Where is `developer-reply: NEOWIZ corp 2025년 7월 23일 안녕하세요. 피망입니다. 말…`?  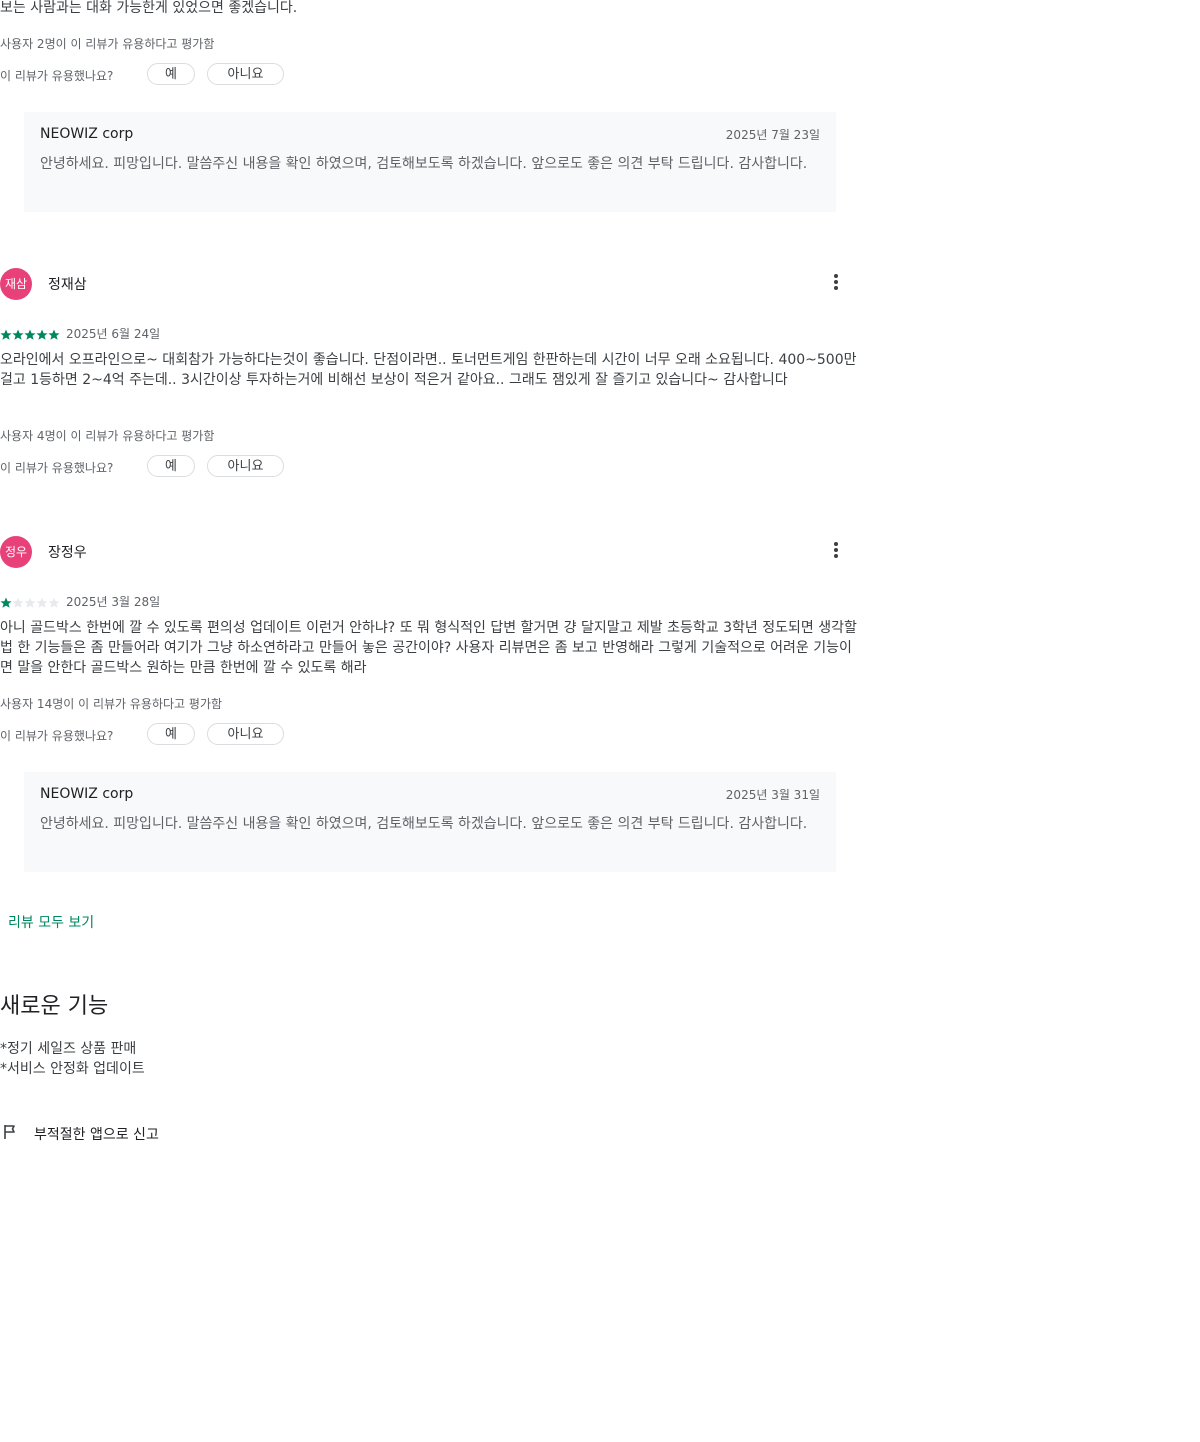
developer-reply: NEOWIZ corp 2025년 7월 23일 안녕하세요. 피망입니다. 말… is located at coordinates (430, 162).